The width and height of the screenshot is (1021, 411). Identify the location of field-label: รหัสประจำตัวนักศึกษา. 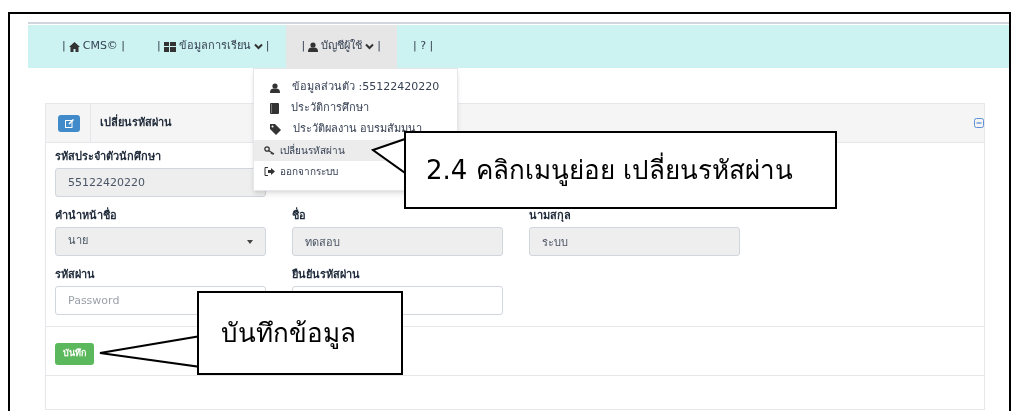
(108, 157).